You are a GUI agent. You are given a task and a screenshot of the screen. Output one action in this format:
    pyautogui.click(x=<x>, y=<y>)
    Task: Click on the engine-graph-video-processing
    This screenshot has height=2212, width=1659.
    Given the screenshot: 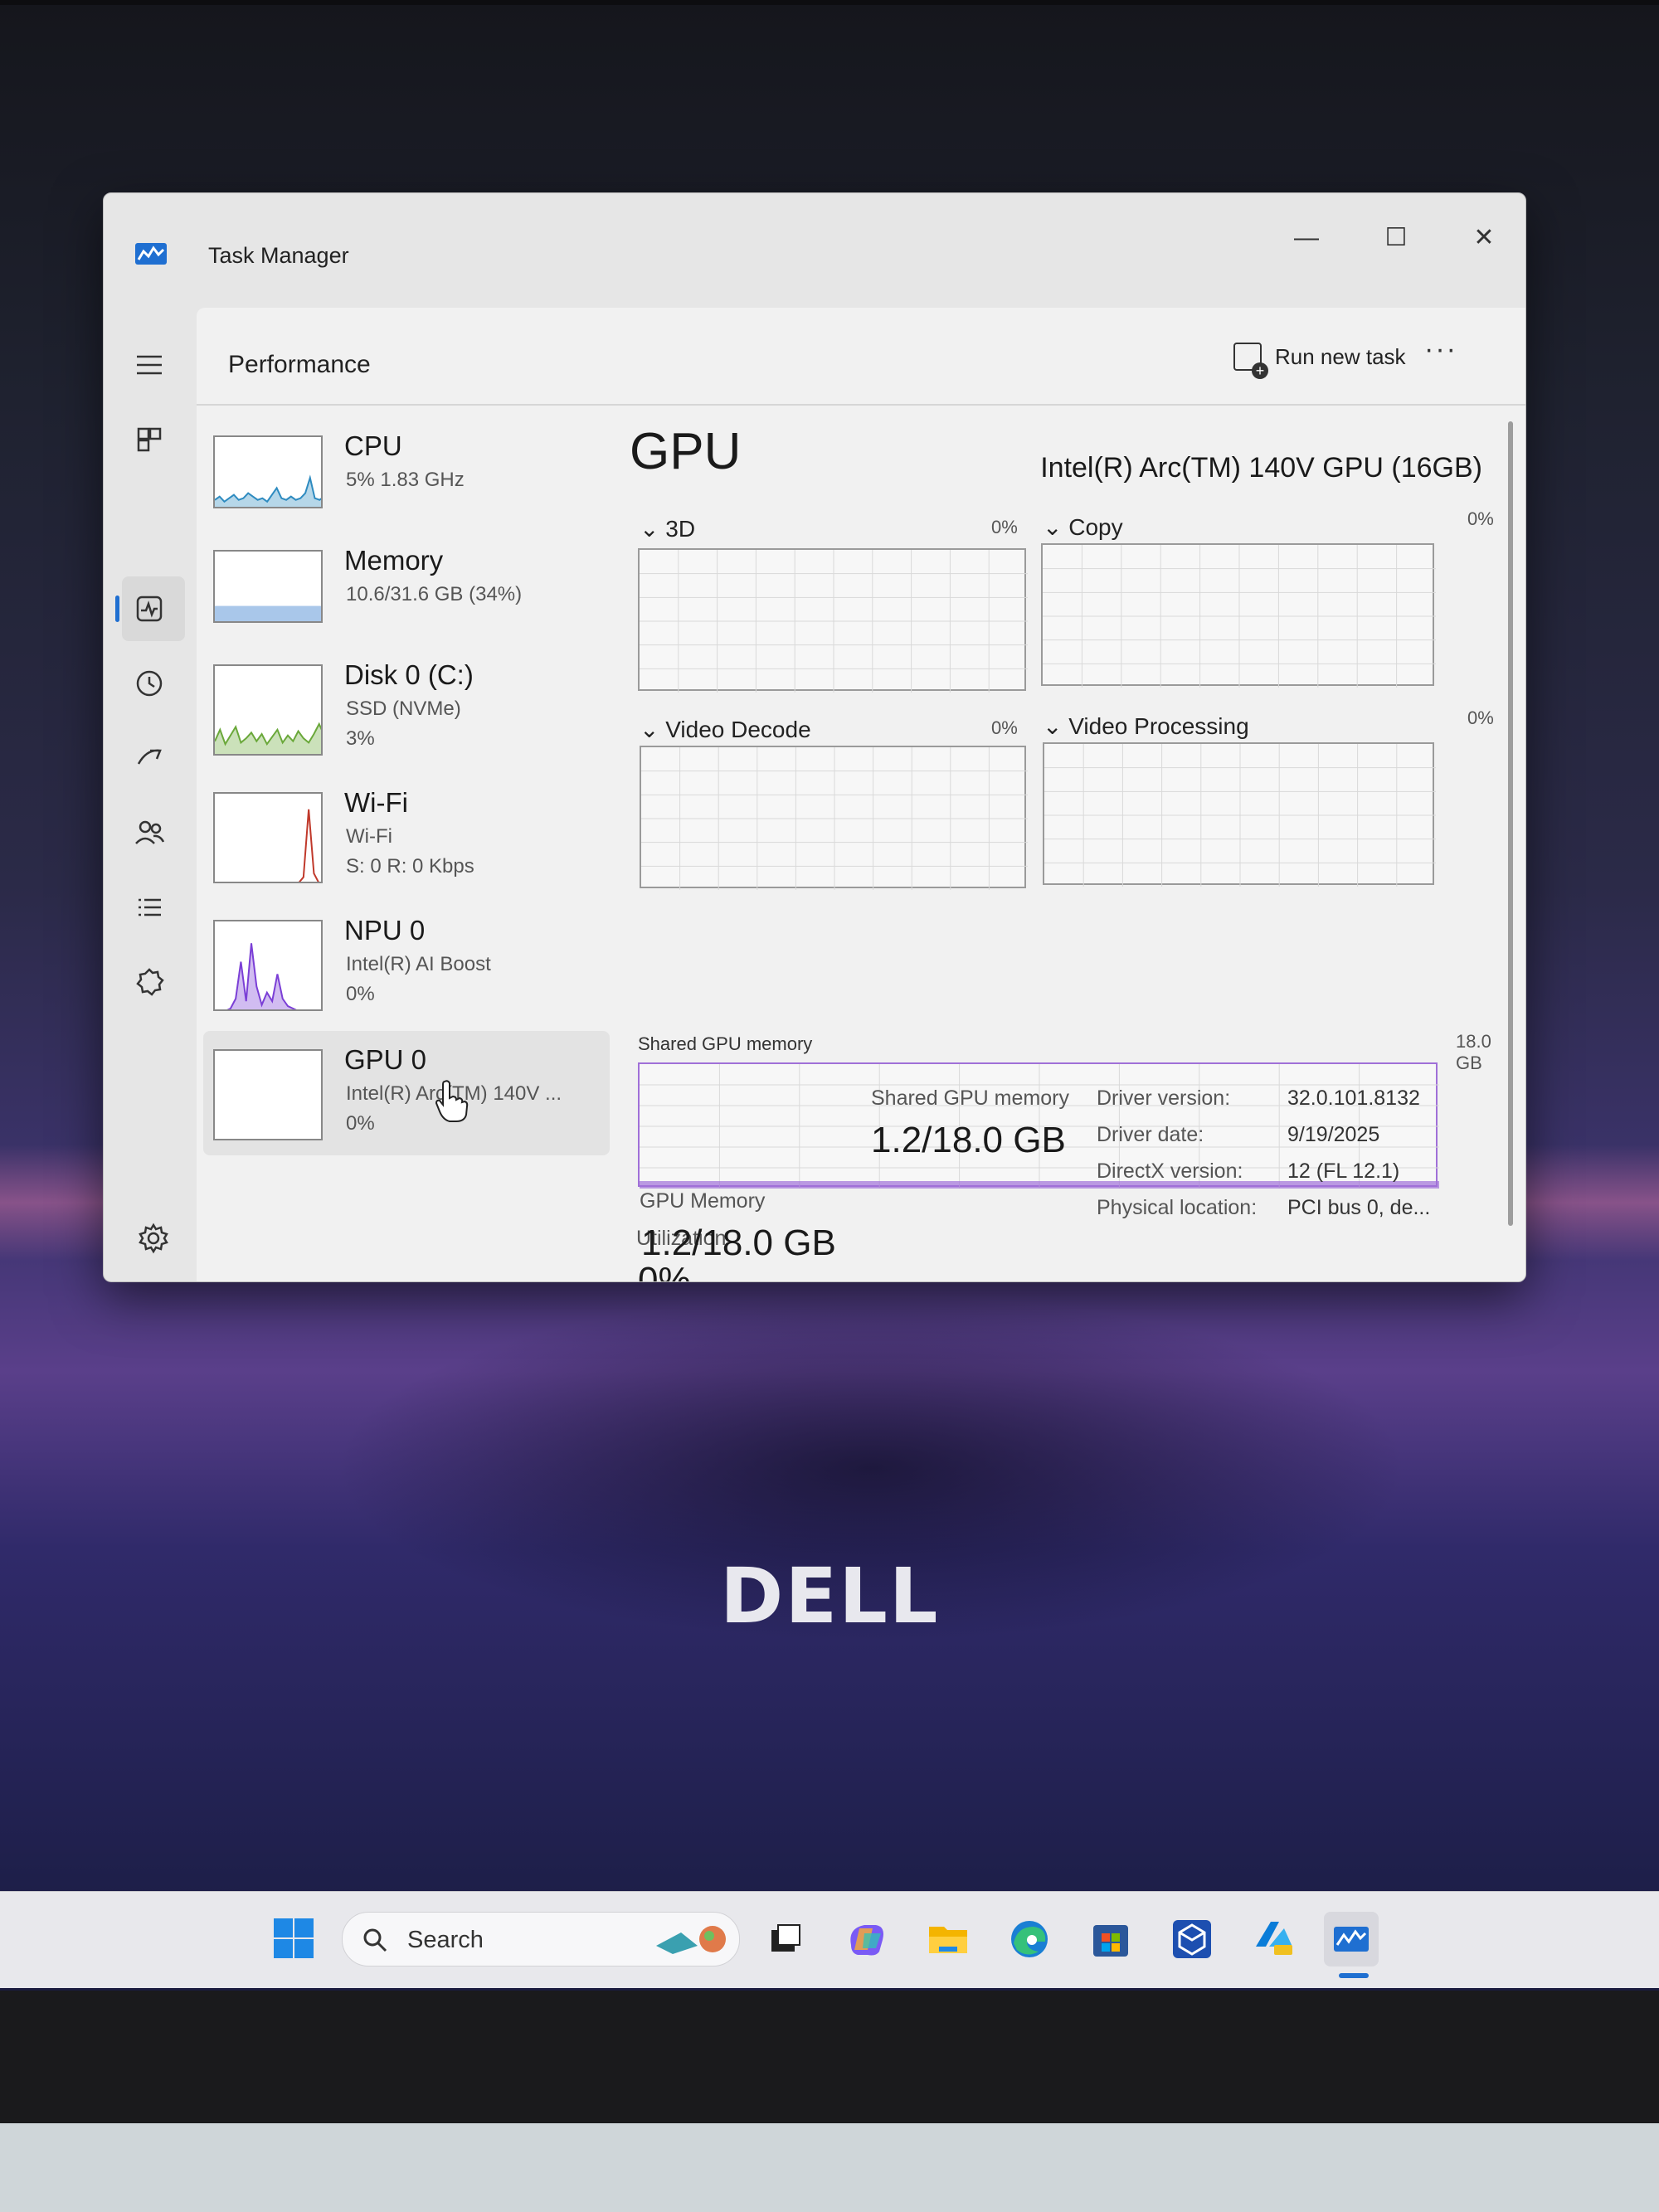 What is the action you would take?
    pyautogui.click(x=1239, y=815)
    